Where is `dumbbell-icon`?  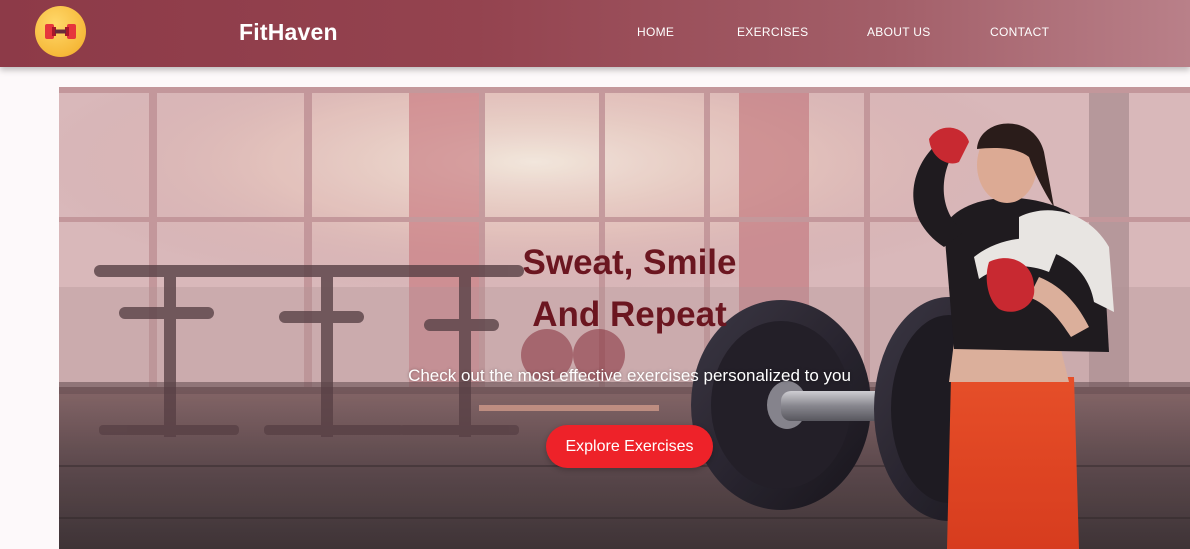 dumbbell-icon is located at coordinates (60, 31).